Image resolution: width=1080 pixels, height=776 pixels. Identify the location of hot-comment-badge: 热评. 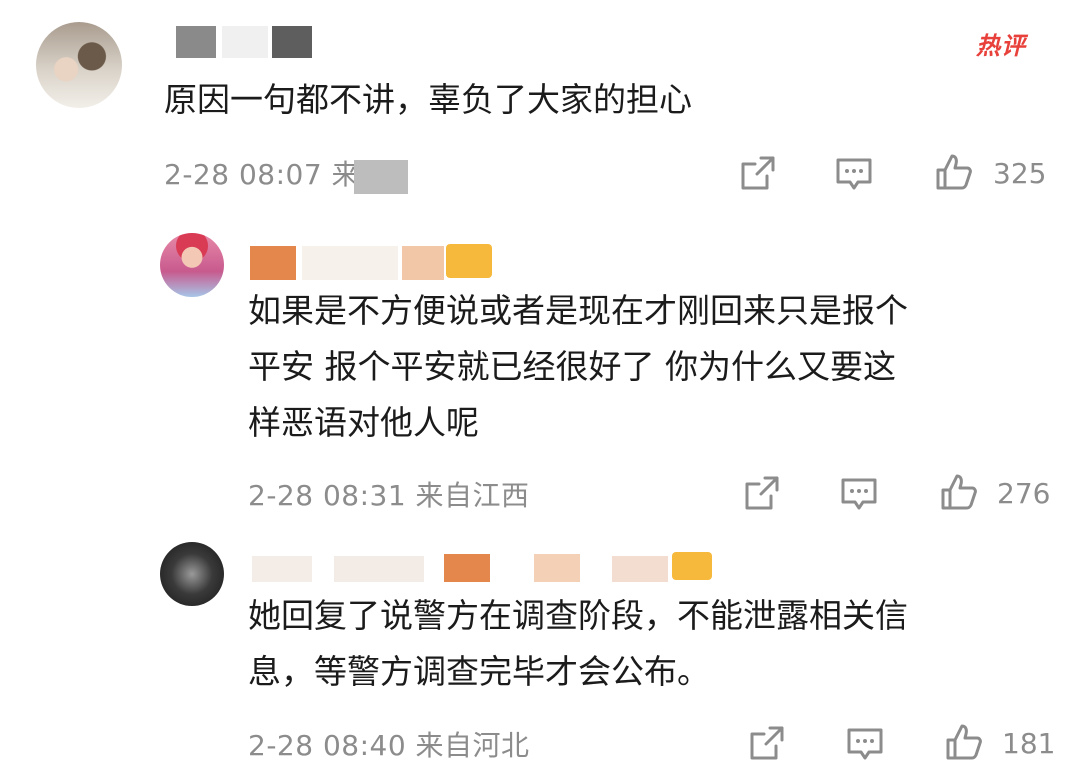
(1001, 46).